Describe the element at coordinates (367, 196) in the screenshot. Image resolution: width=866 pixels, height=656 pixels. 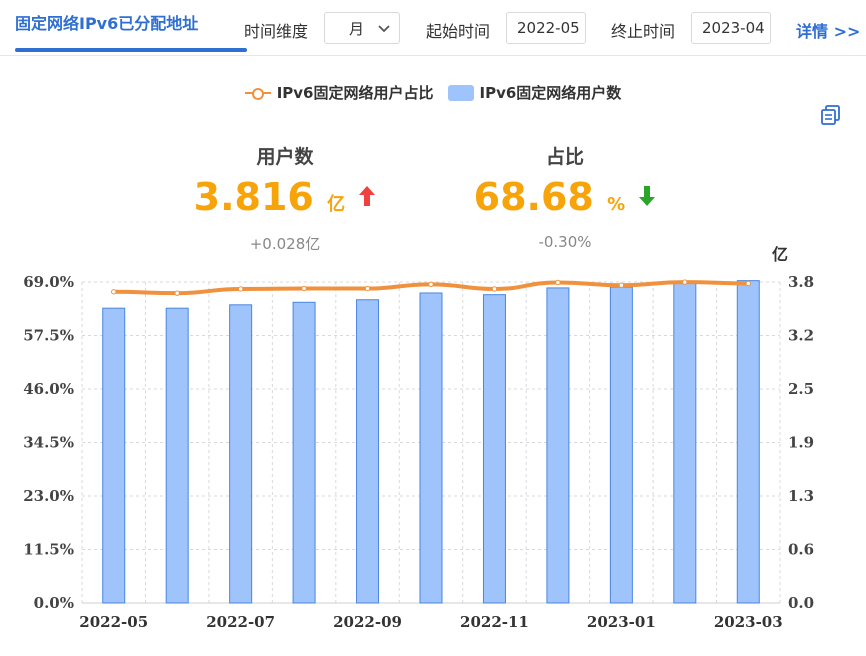
I see `arrow-up-icon` at that location.